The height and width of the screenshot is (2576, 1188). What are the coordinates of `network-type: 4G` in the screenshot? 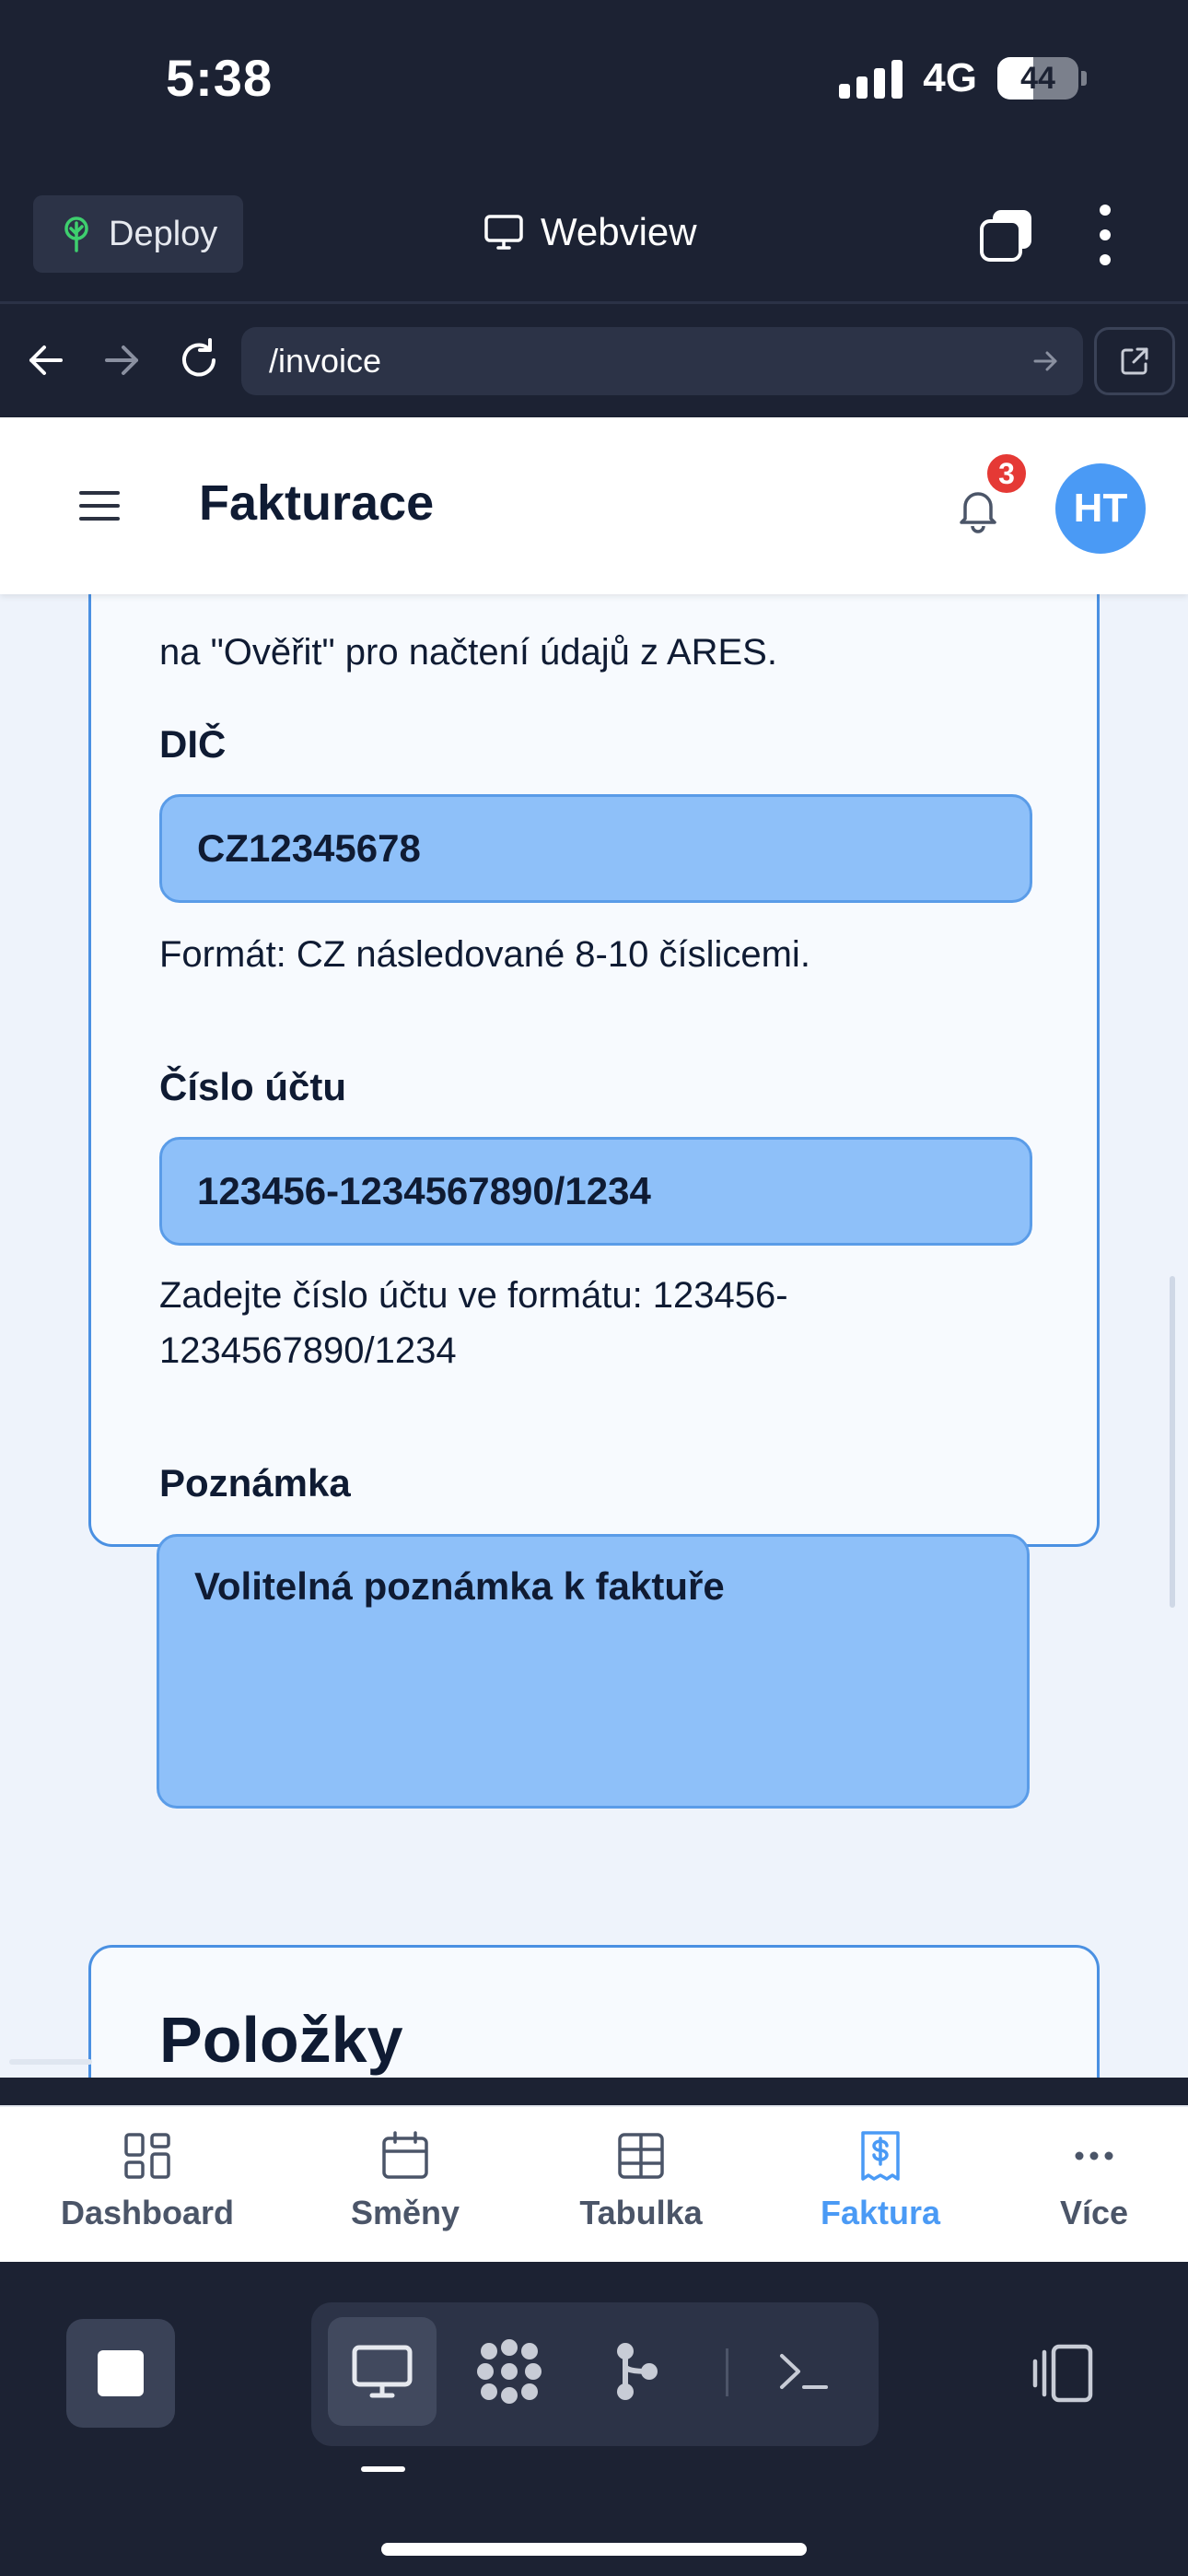 It's located at (950, 77).